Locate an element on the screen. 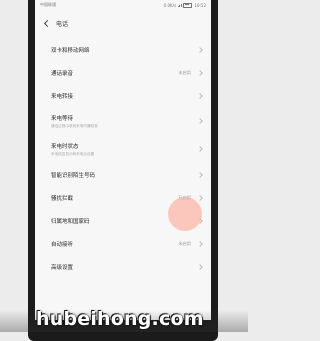  network-speed: 0.0K/s is located at coordinates (170, 5).